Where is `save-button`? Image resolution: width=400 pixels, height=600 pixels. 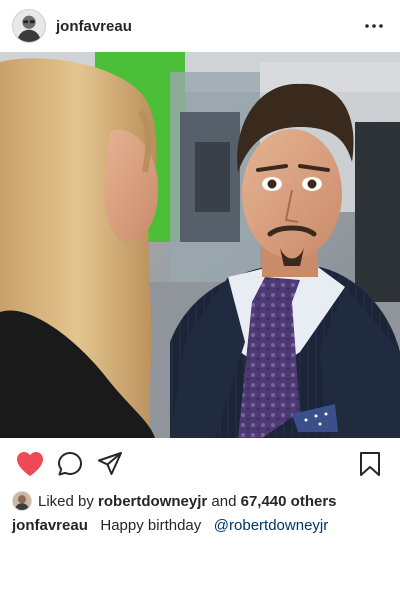
save-button is located at coordinates (370, 464).